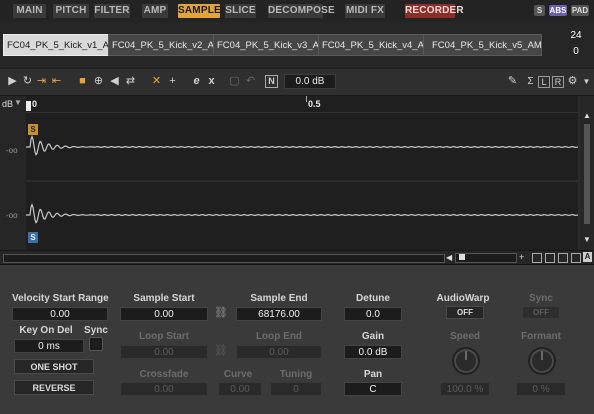  I want to click on crossfade-label: Crossfade, so click(164, 374).